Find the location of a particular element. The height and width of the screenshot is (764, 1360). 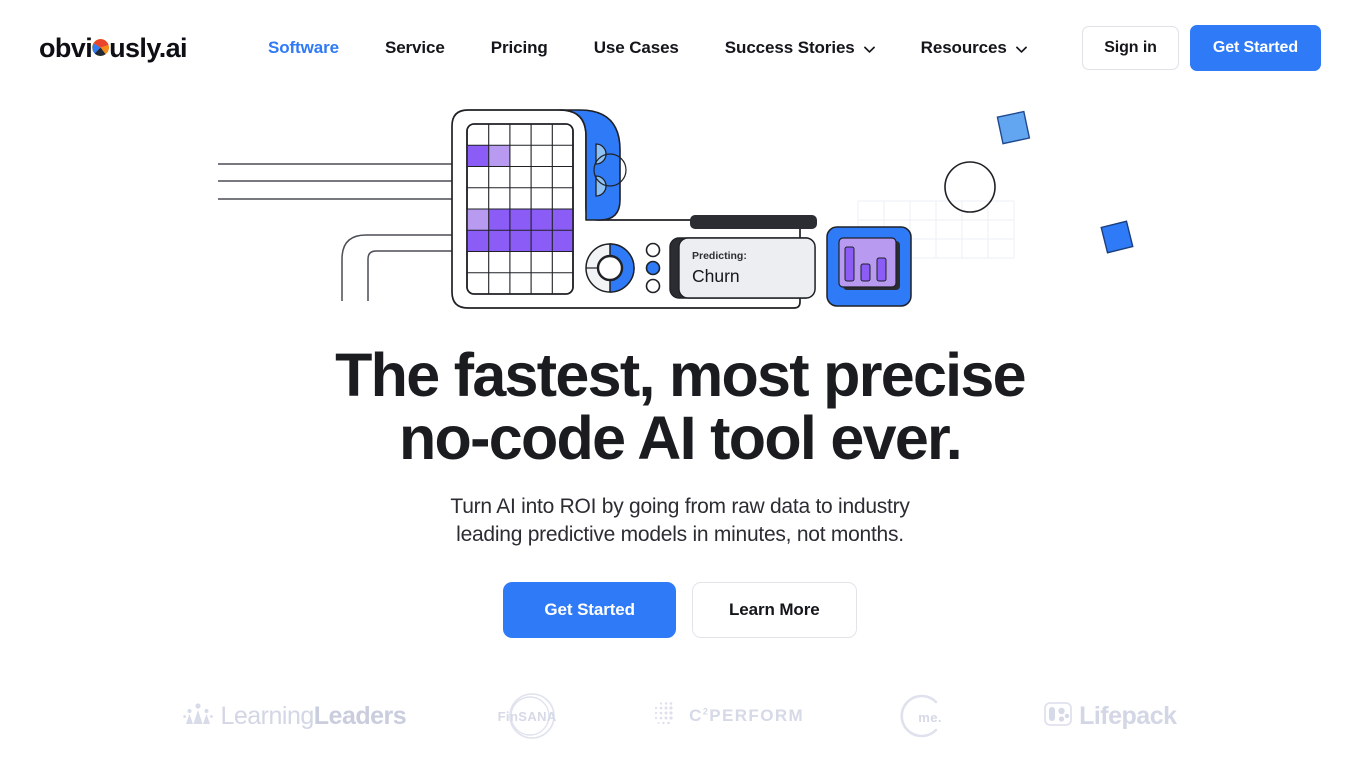

client-logo-c2perform: C2PERFORM is located at coordinates (728, 716).